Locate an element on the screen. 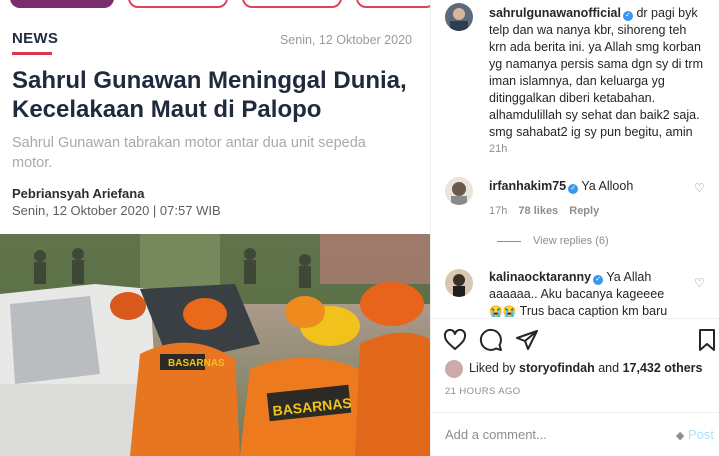  poster-avatar is located at coordinates (459, 17).